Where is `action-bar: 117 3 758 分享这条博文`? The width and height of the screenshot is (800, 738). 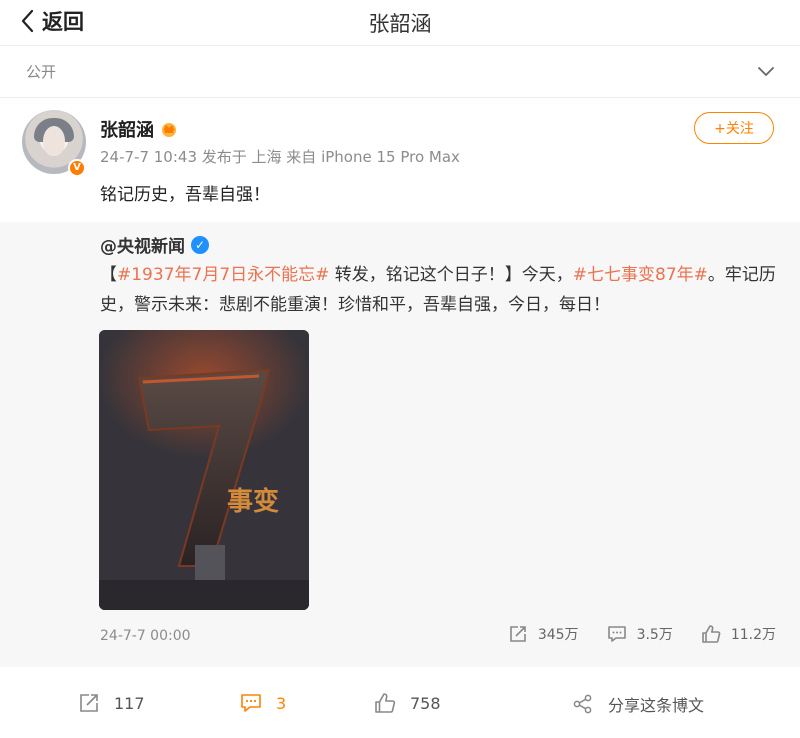
action-bar: 117 3 758 分享这条博文 is located at coordinates (400, 703).